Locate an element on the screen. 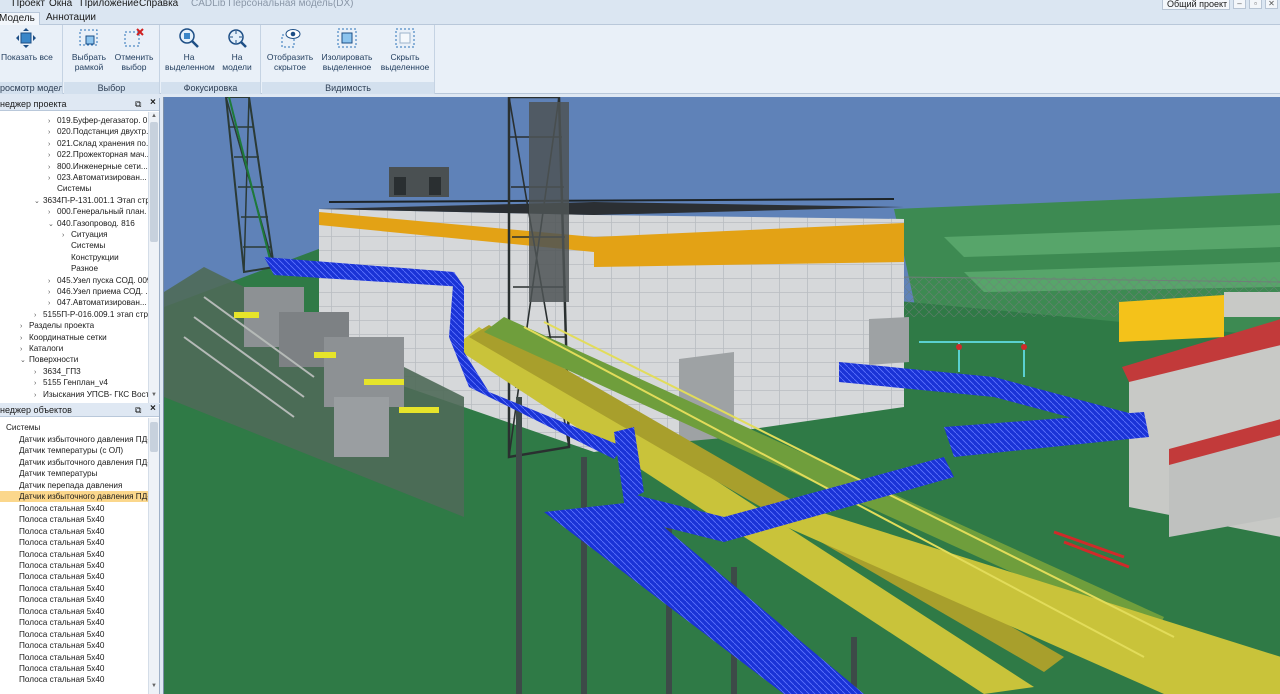 The width and height of the screenshot is (1280, 694). cancel-select-button: Отменить выбор is located at coordinates (134, 49).